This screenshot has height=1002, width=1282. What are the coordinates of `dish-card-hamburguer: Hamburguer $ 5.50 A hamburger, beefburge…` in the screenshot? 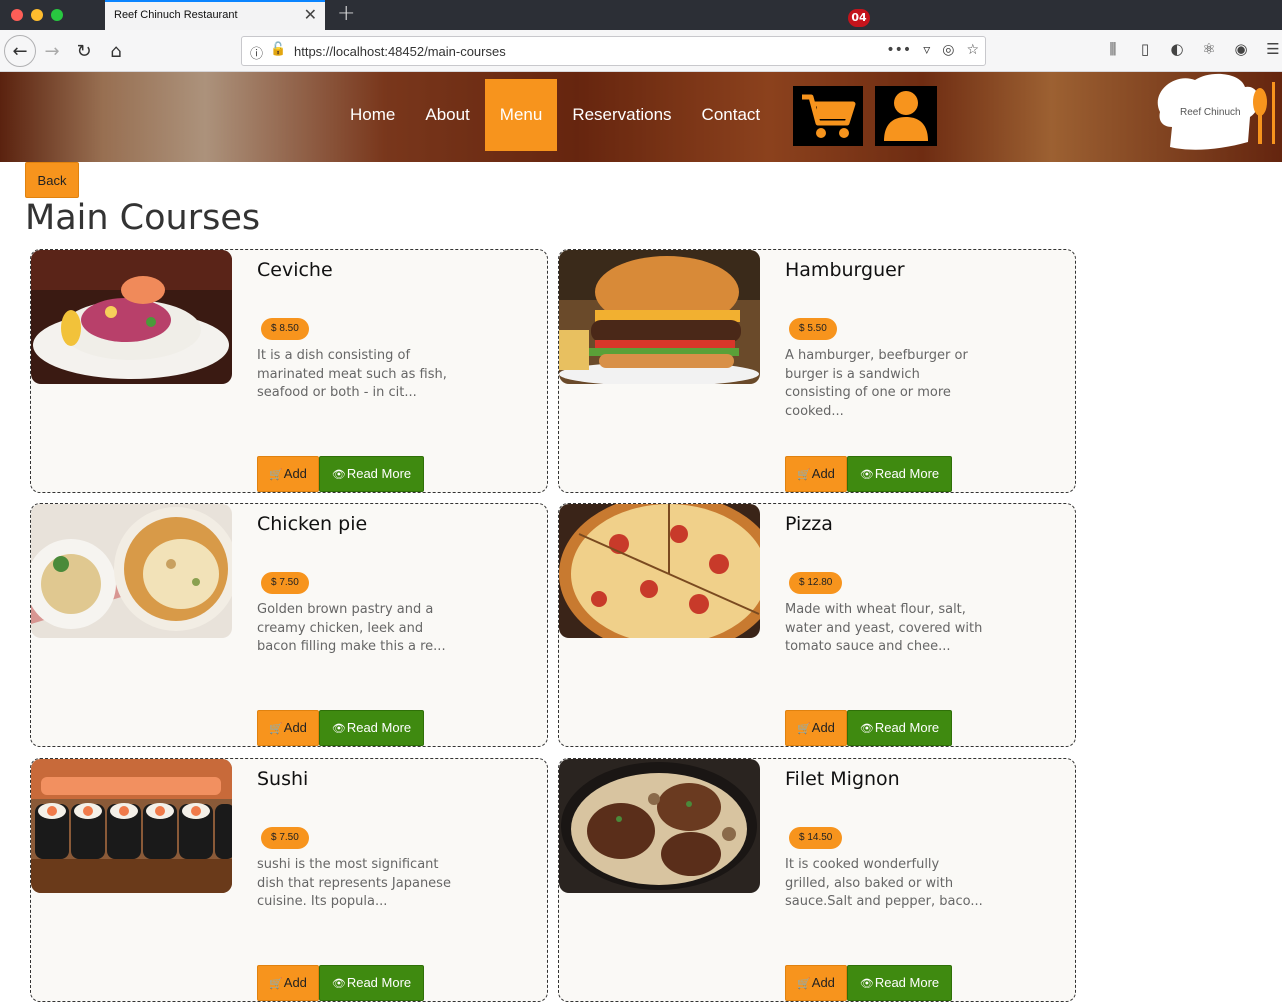 It's located at (817, 371).